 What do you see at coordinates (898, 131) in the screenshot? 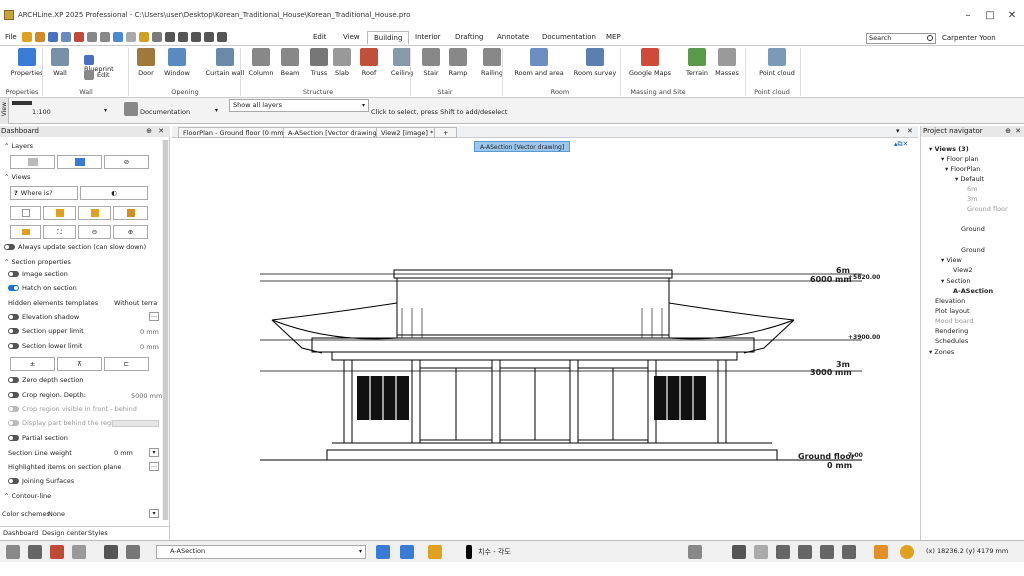
I see `tab-menu-icon: ▾` at bounding box center [898, 131].